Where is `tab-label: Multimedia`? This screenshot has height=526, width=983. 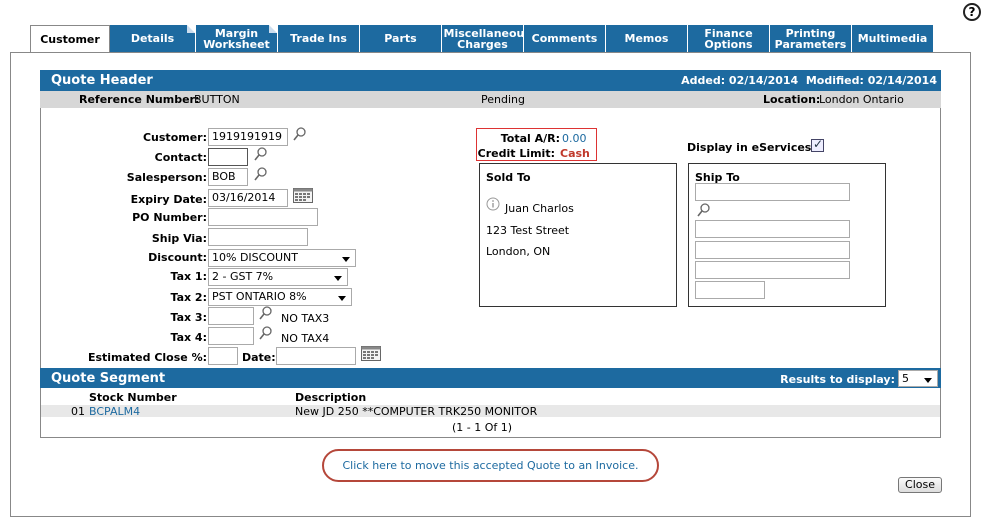
tab-label: Multimedia is located at coordinates (892, 38).